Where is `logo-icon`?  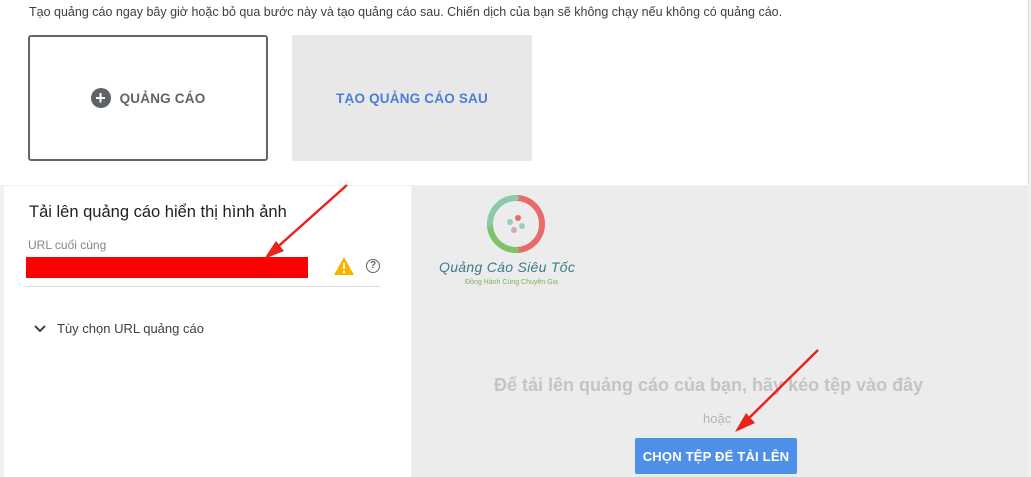 logo-icon is located at coordinates (516, 224).